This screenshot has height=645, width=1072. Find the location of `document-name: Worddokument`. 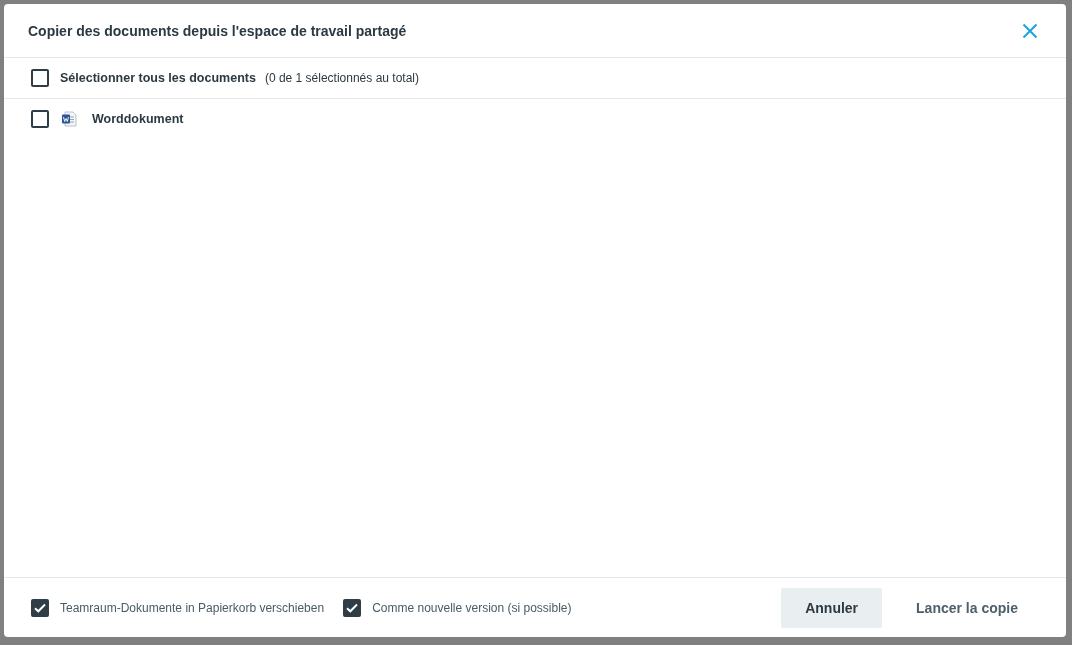

document-name: Worddokument is located at coordinates (138, 119).